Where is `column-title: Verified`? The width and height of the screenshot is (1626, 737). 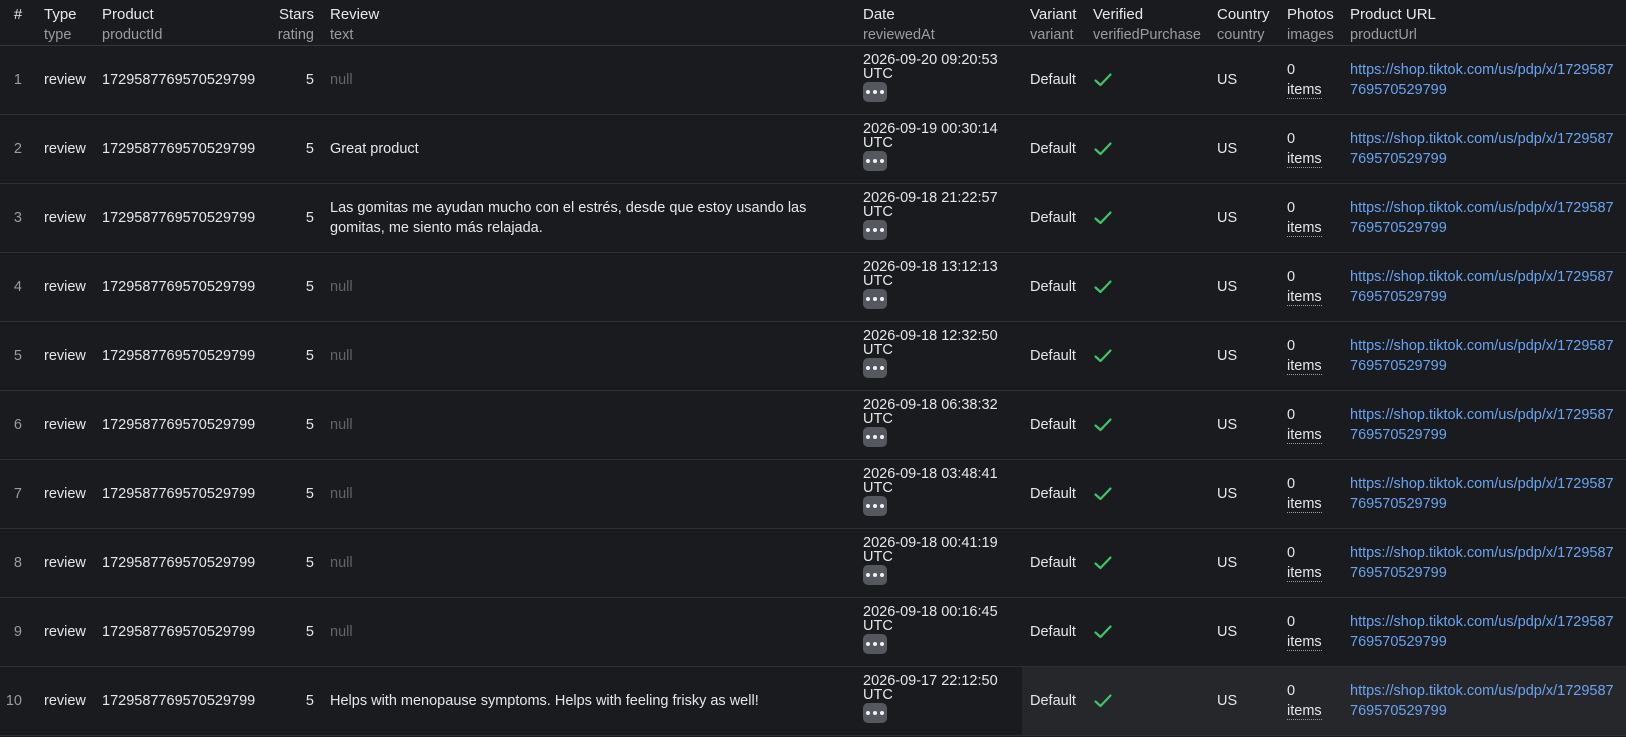
column-title: Verified is located at coordinates (1118, 14).